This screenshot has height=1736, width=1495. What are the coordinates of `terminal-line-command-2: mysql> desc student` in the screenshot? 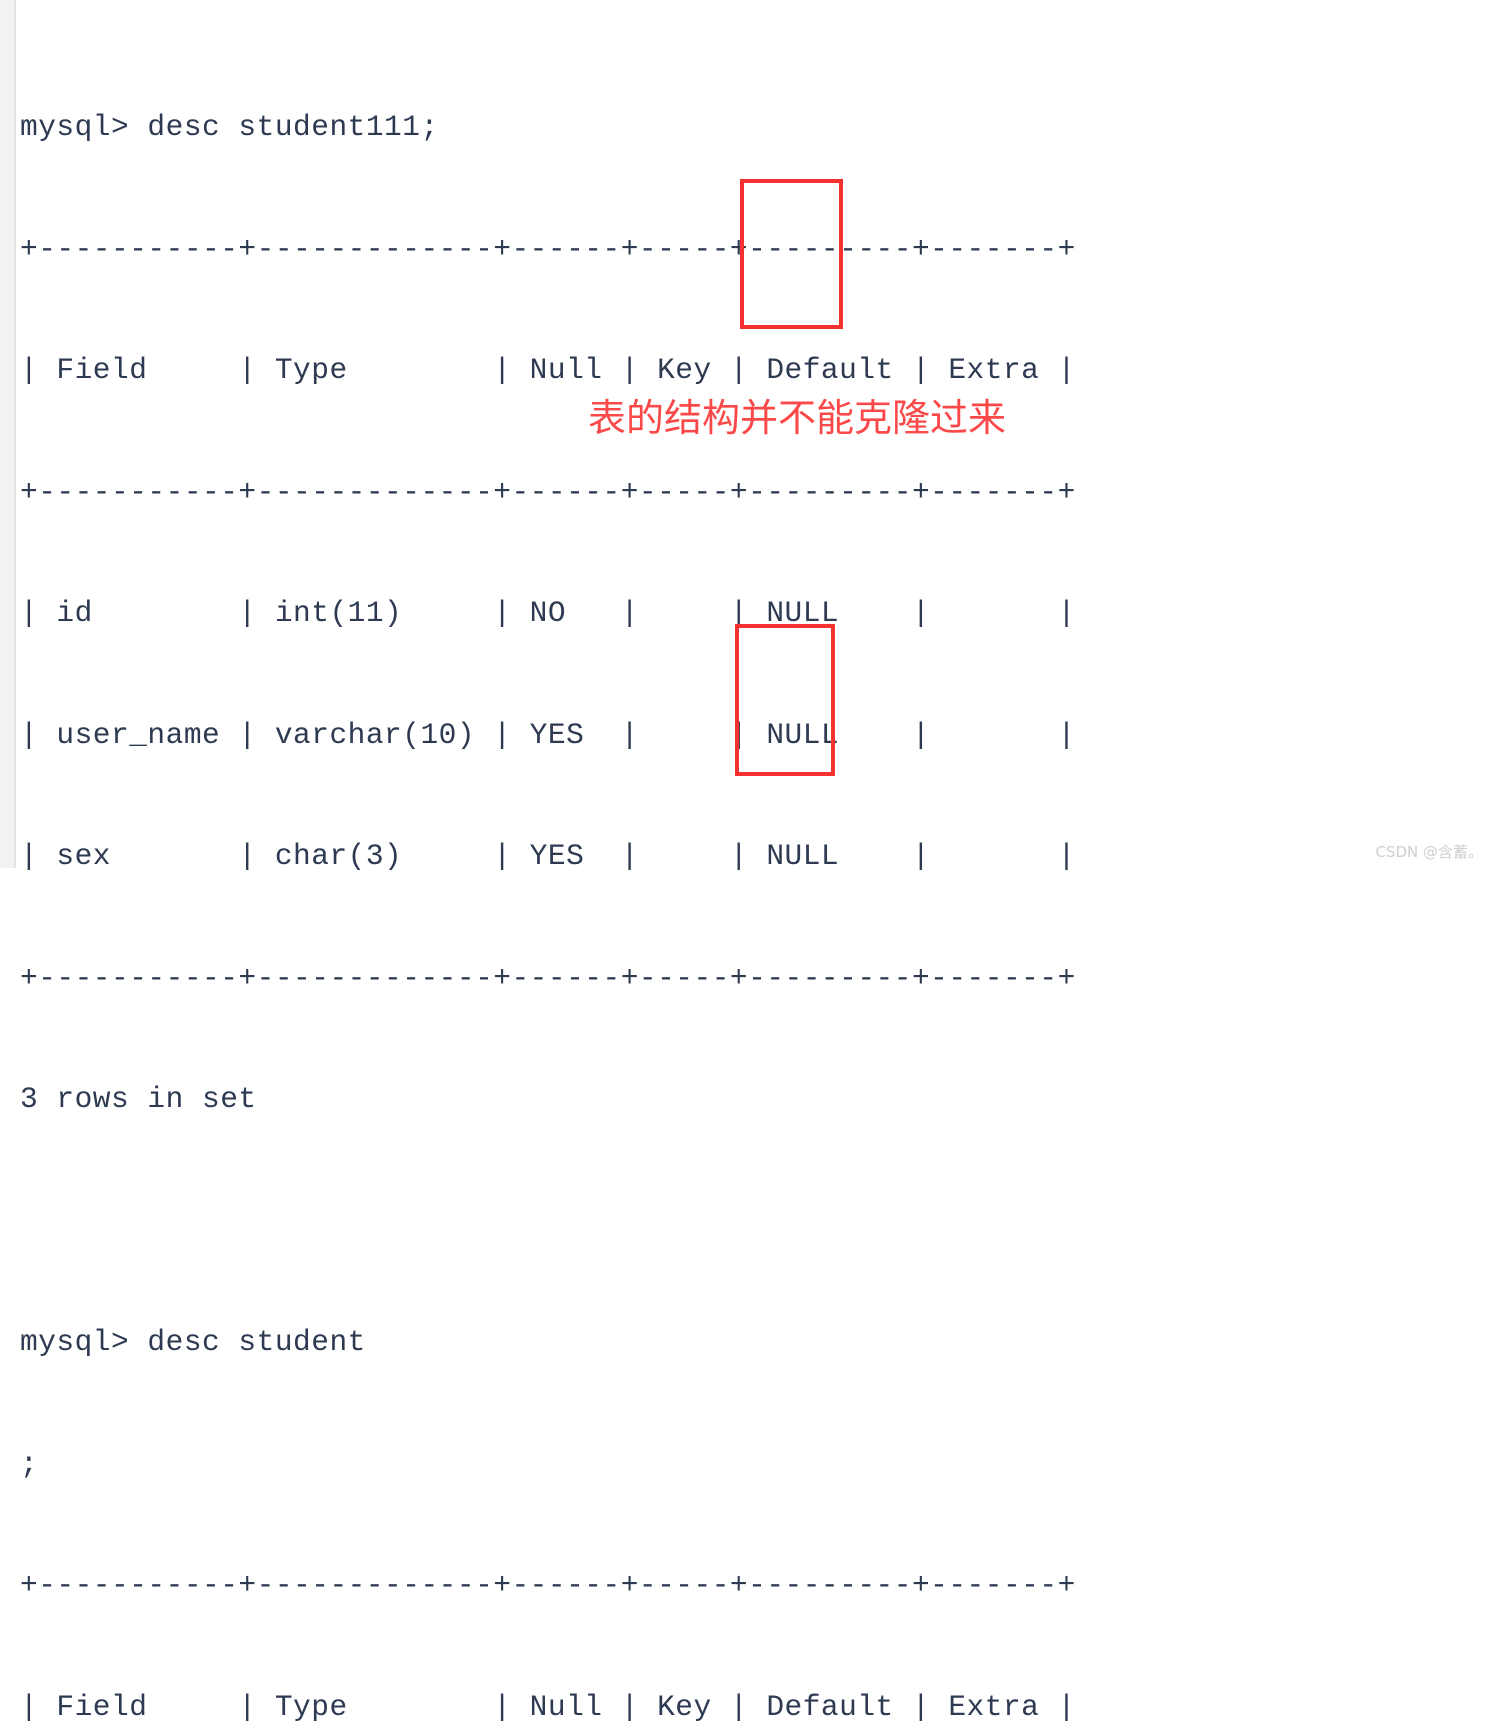 It's located at (193, 1342).